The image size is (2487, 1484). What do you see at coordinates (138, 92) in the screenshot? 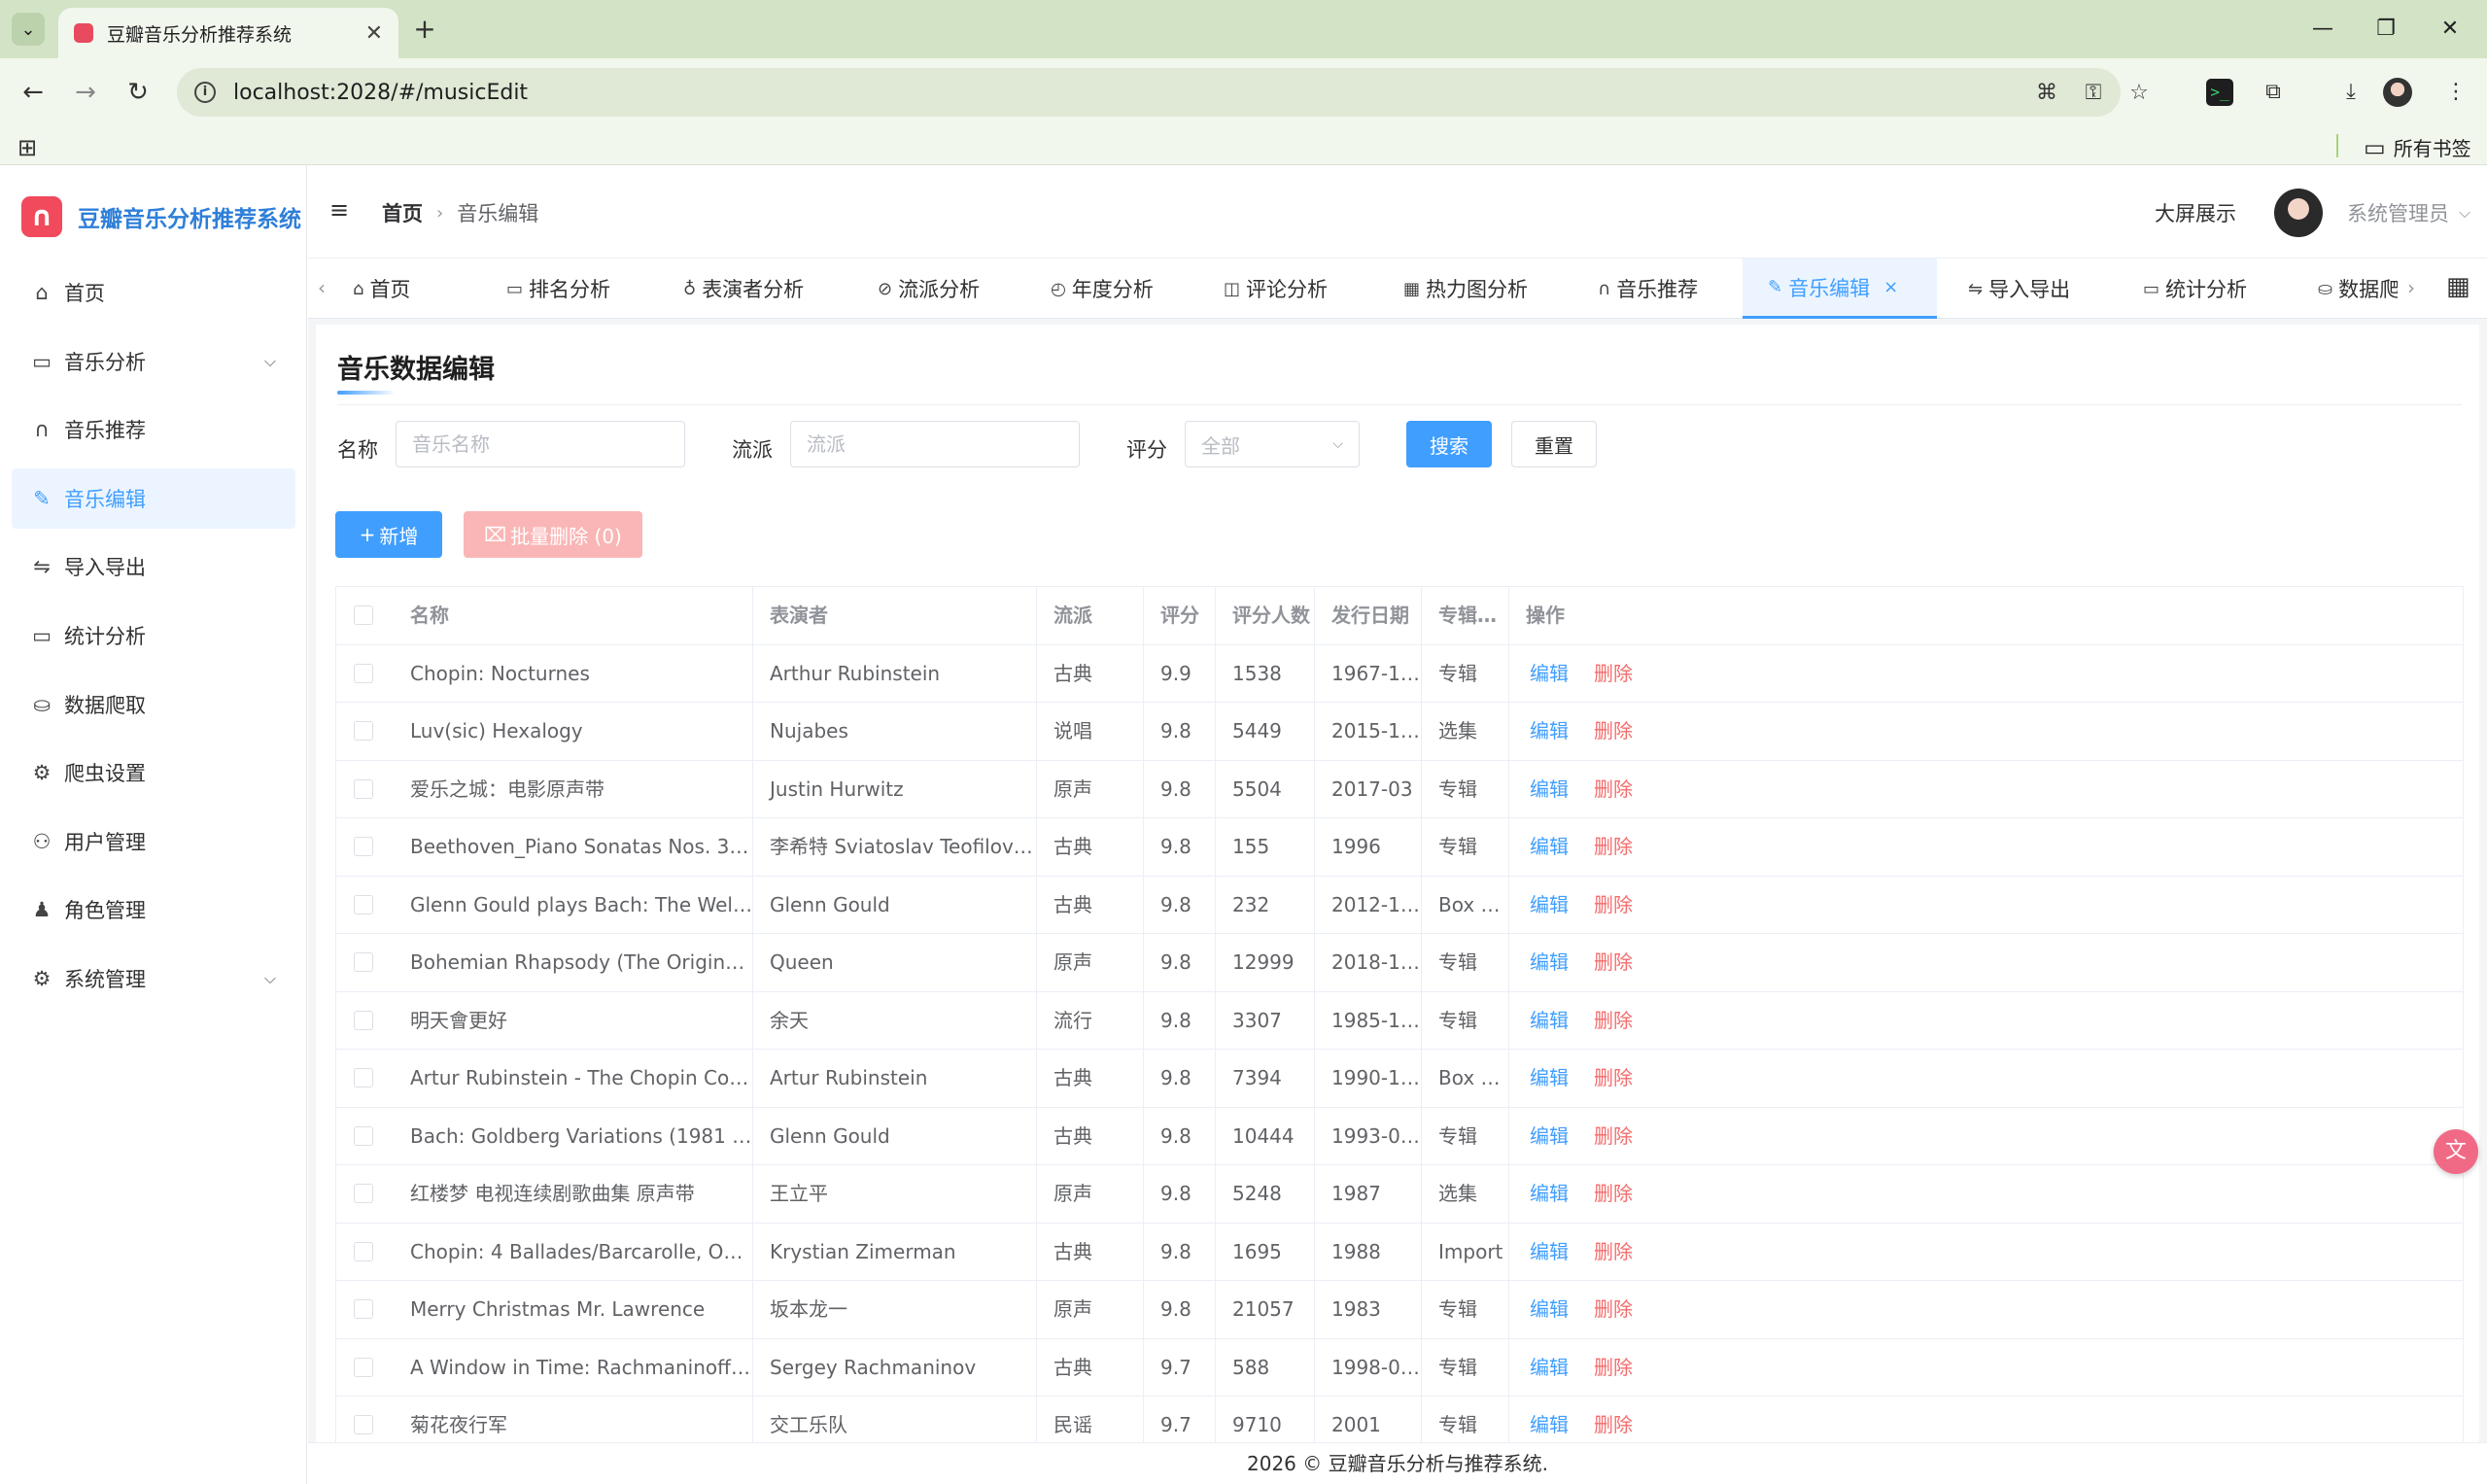
I see `reload-icon: ↻` at bounding box center [138, 92].